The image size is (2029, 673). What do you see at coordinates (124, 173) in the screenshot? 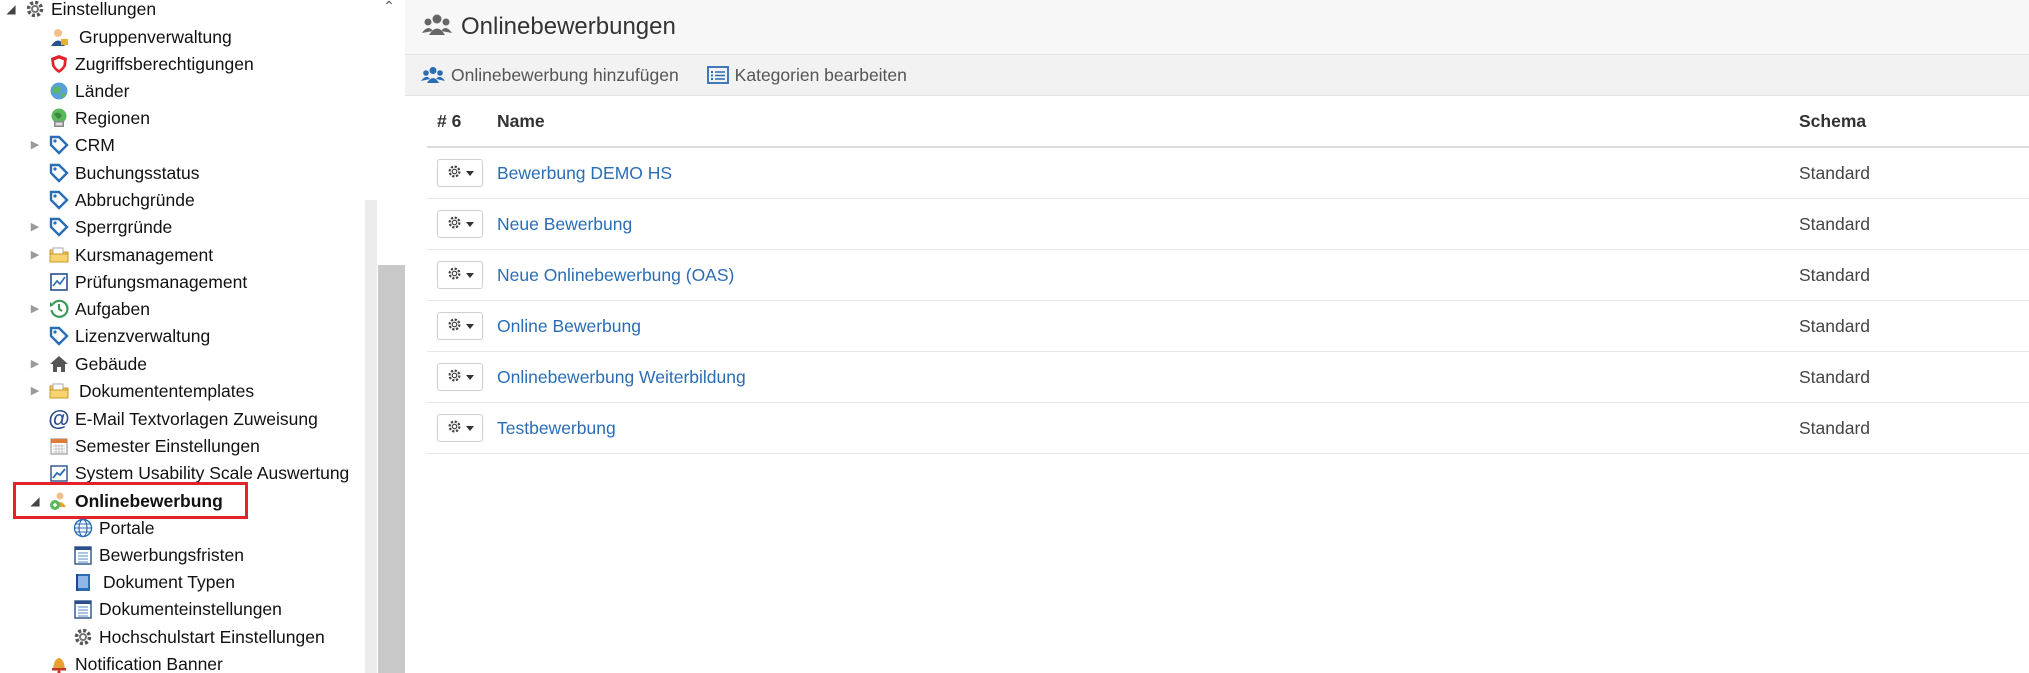
I see `tree-item-buchungsstatus: Buchungsstatus` at bounding box center [124, 173].